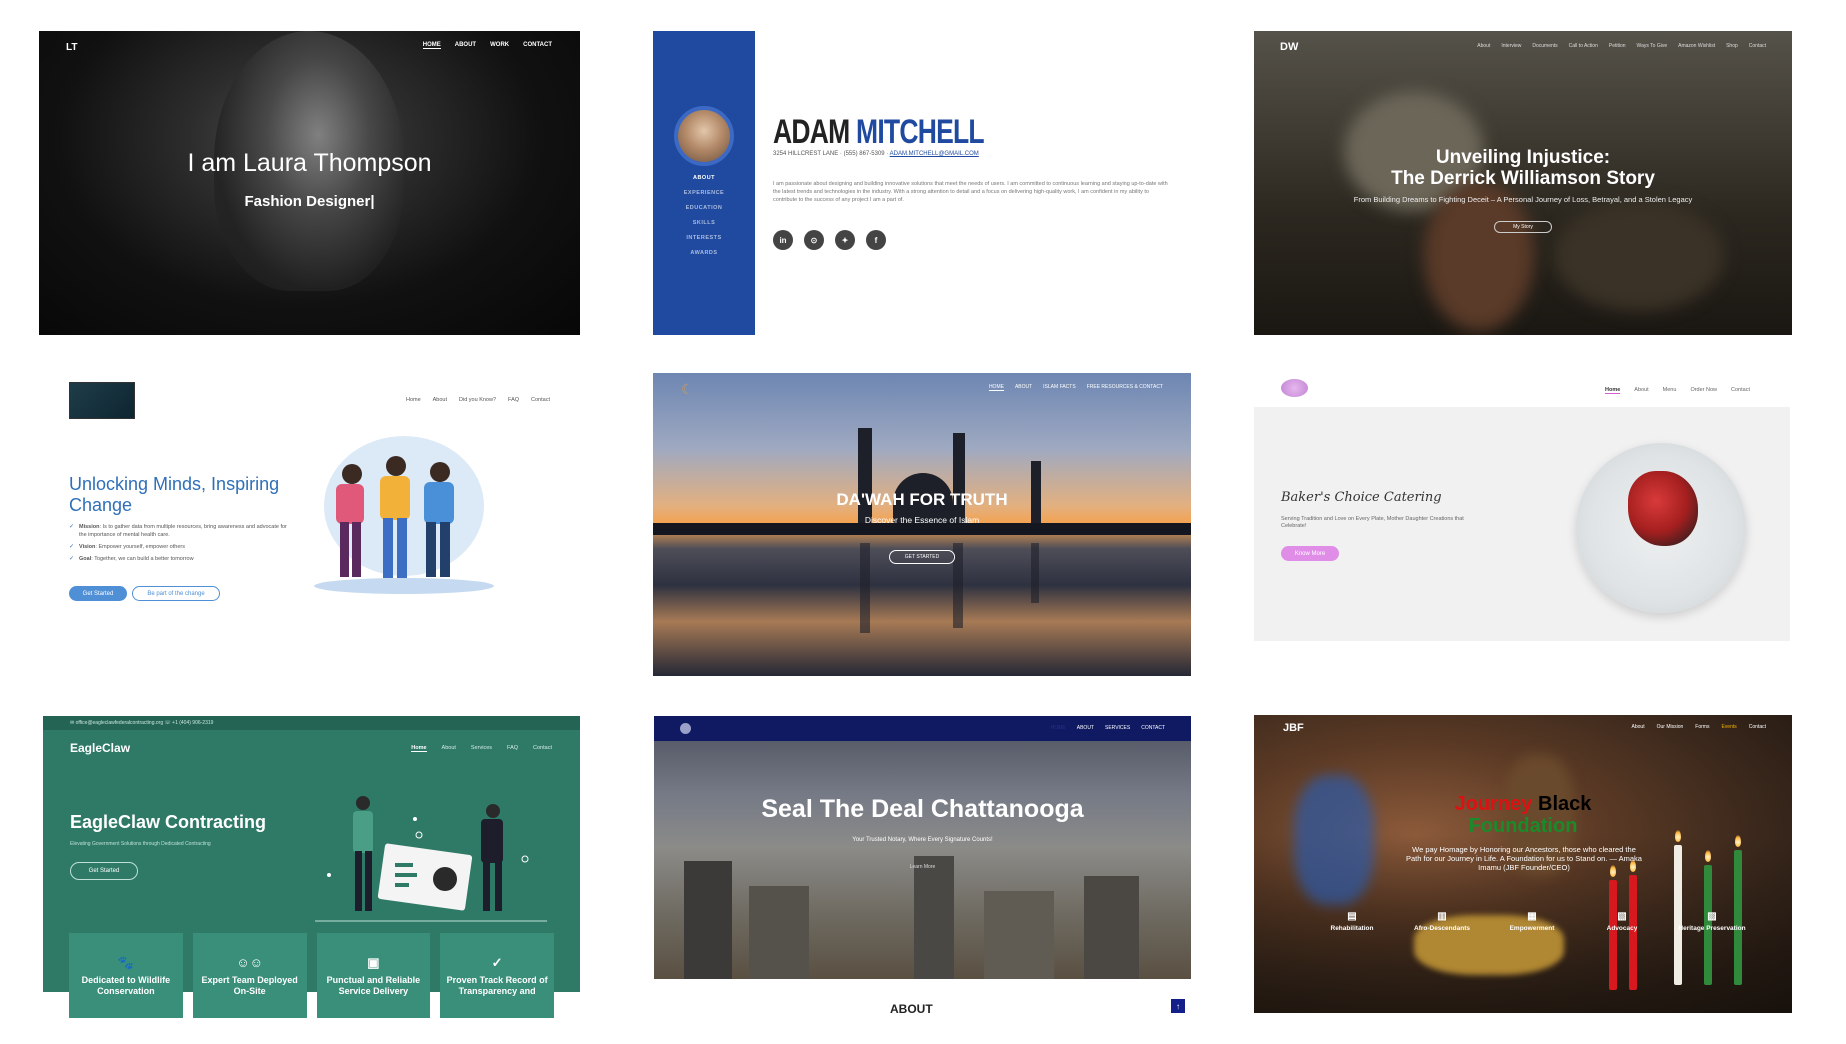 This screenshot has height=1044, width=1846. Describe the element at coordinates (811, 132) in the screenshot. I see `first-name: ADAM` at that location.